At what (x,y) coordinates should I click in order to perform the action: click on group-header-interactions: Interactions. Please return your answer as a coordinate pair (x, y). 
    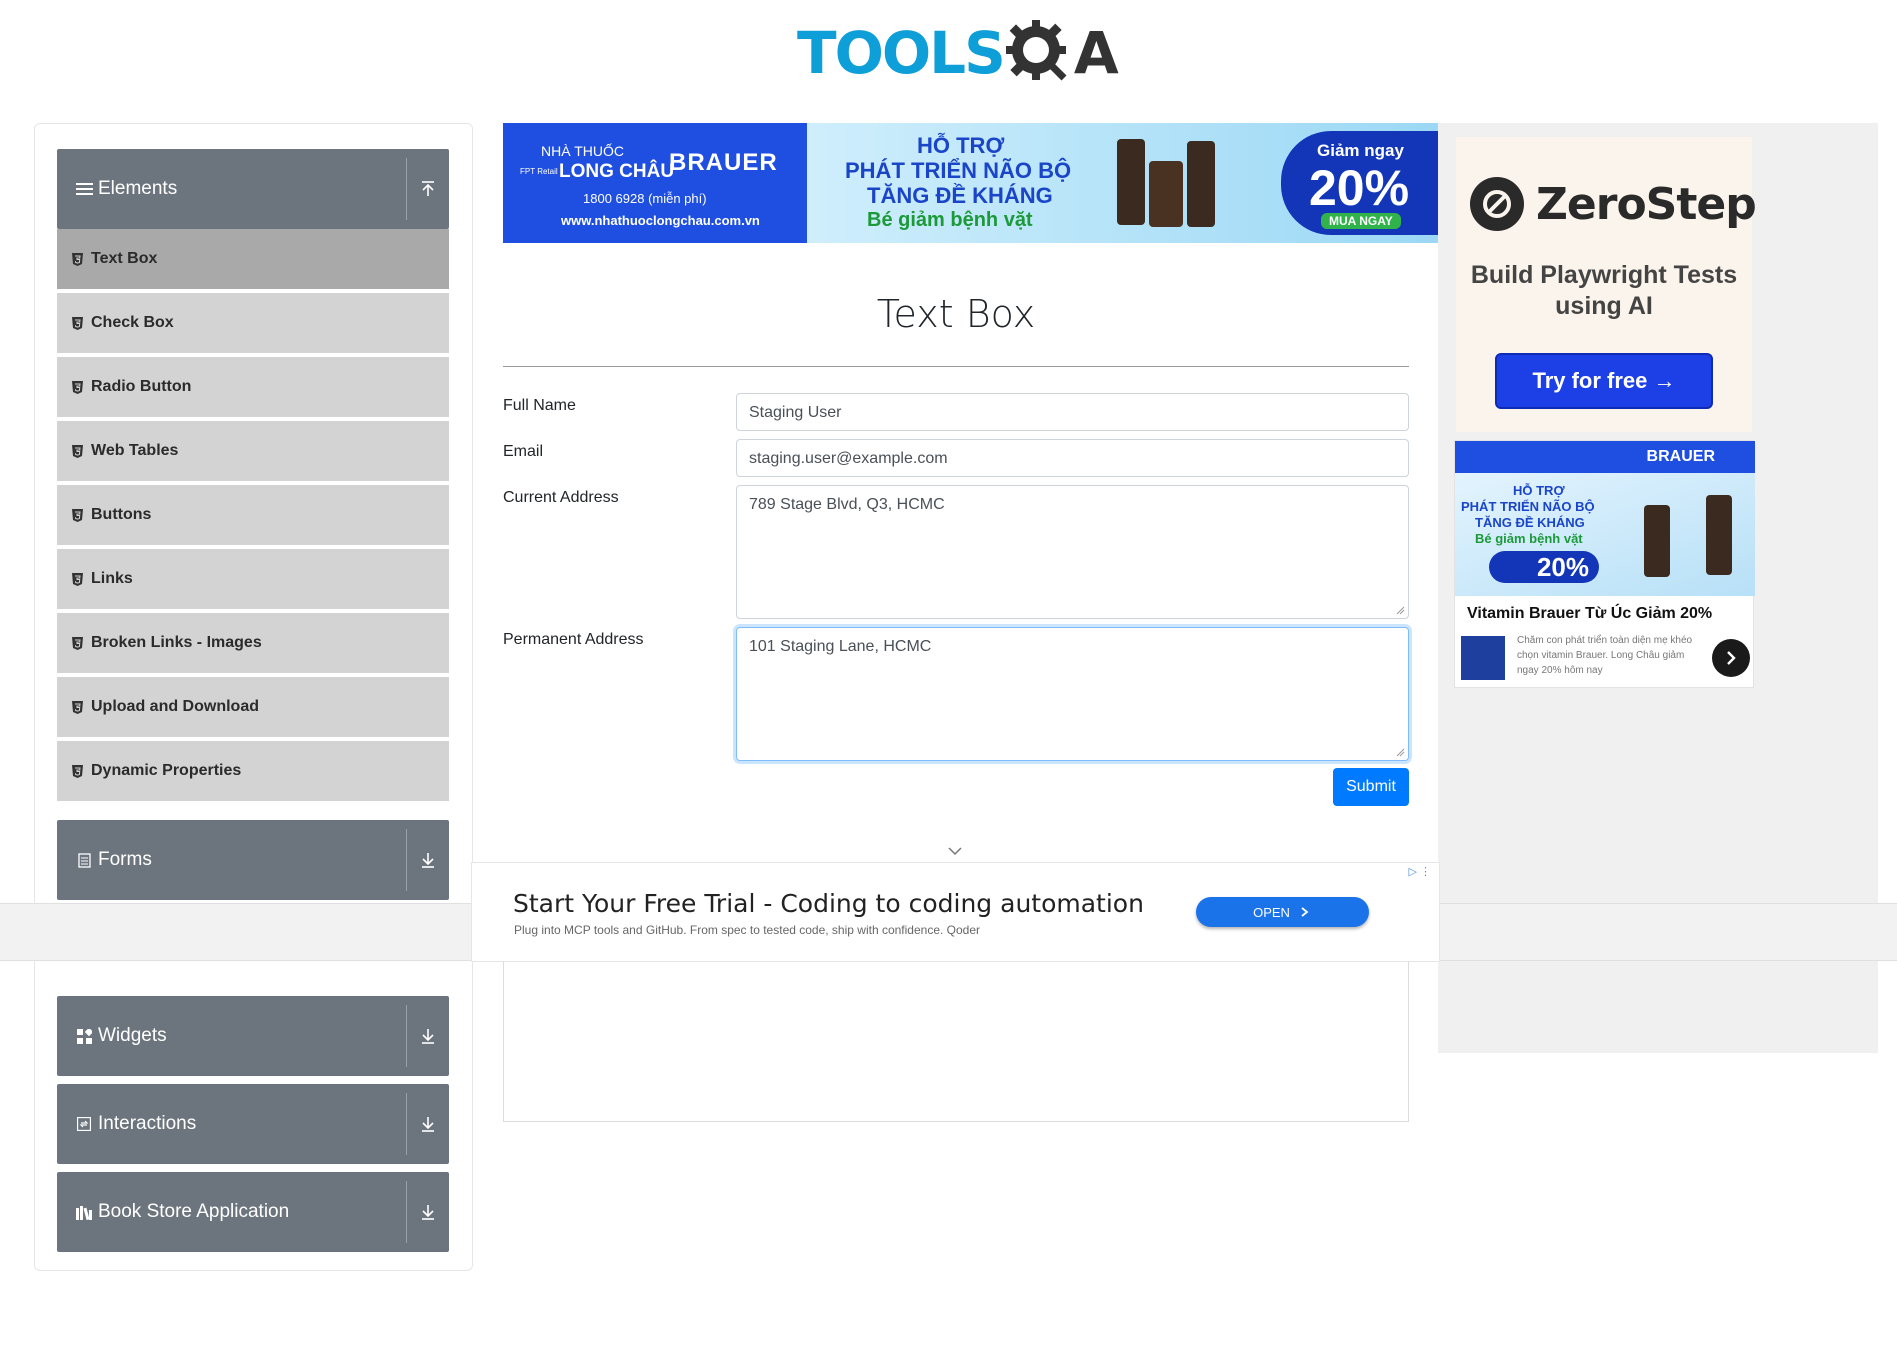
    Looking at the image, I should click on (253, 1124).